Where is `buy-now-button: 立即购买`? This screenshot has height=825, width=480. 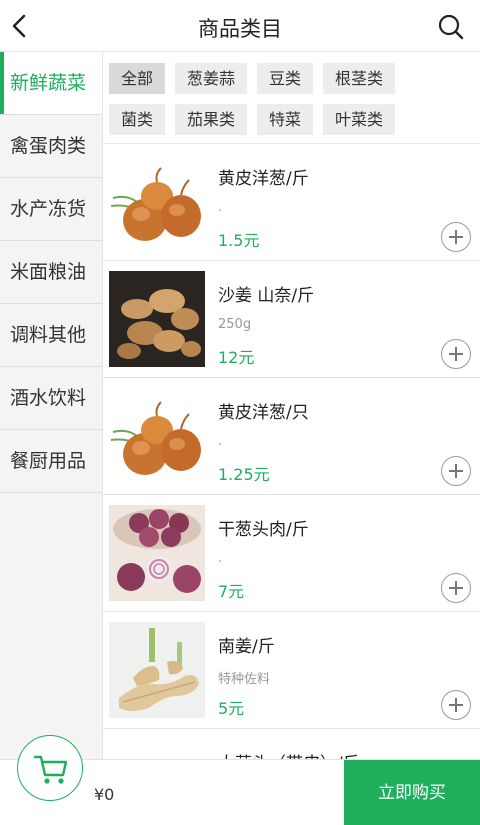
buy-now-button: 立即购买 is located at coordinates (412, 792).